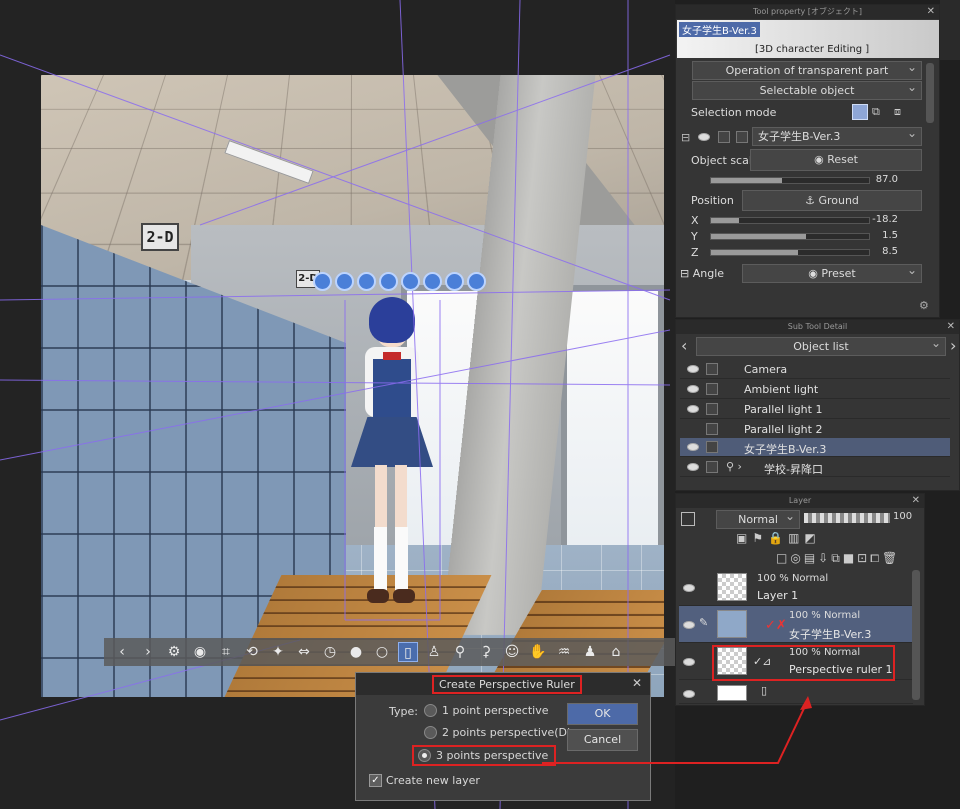 The image size is (960, 809). What do you see at coordinates (388, 281) in the screenshot?
I see `move-plane-icon` at bounding box center [388, 281].